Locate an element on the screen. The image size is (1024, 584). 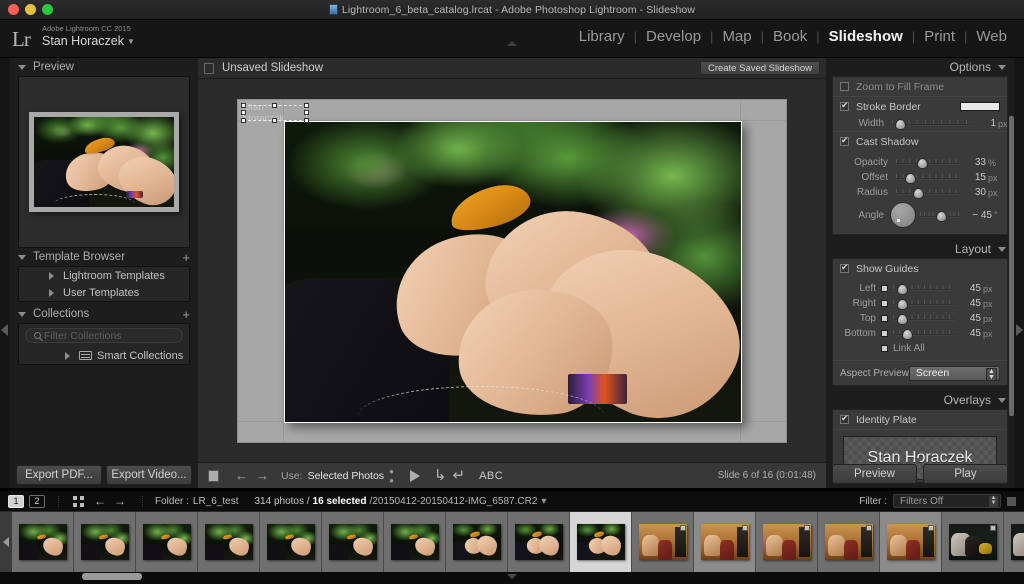
filmstrip-scroll-area is located at coordinates (512, 578).